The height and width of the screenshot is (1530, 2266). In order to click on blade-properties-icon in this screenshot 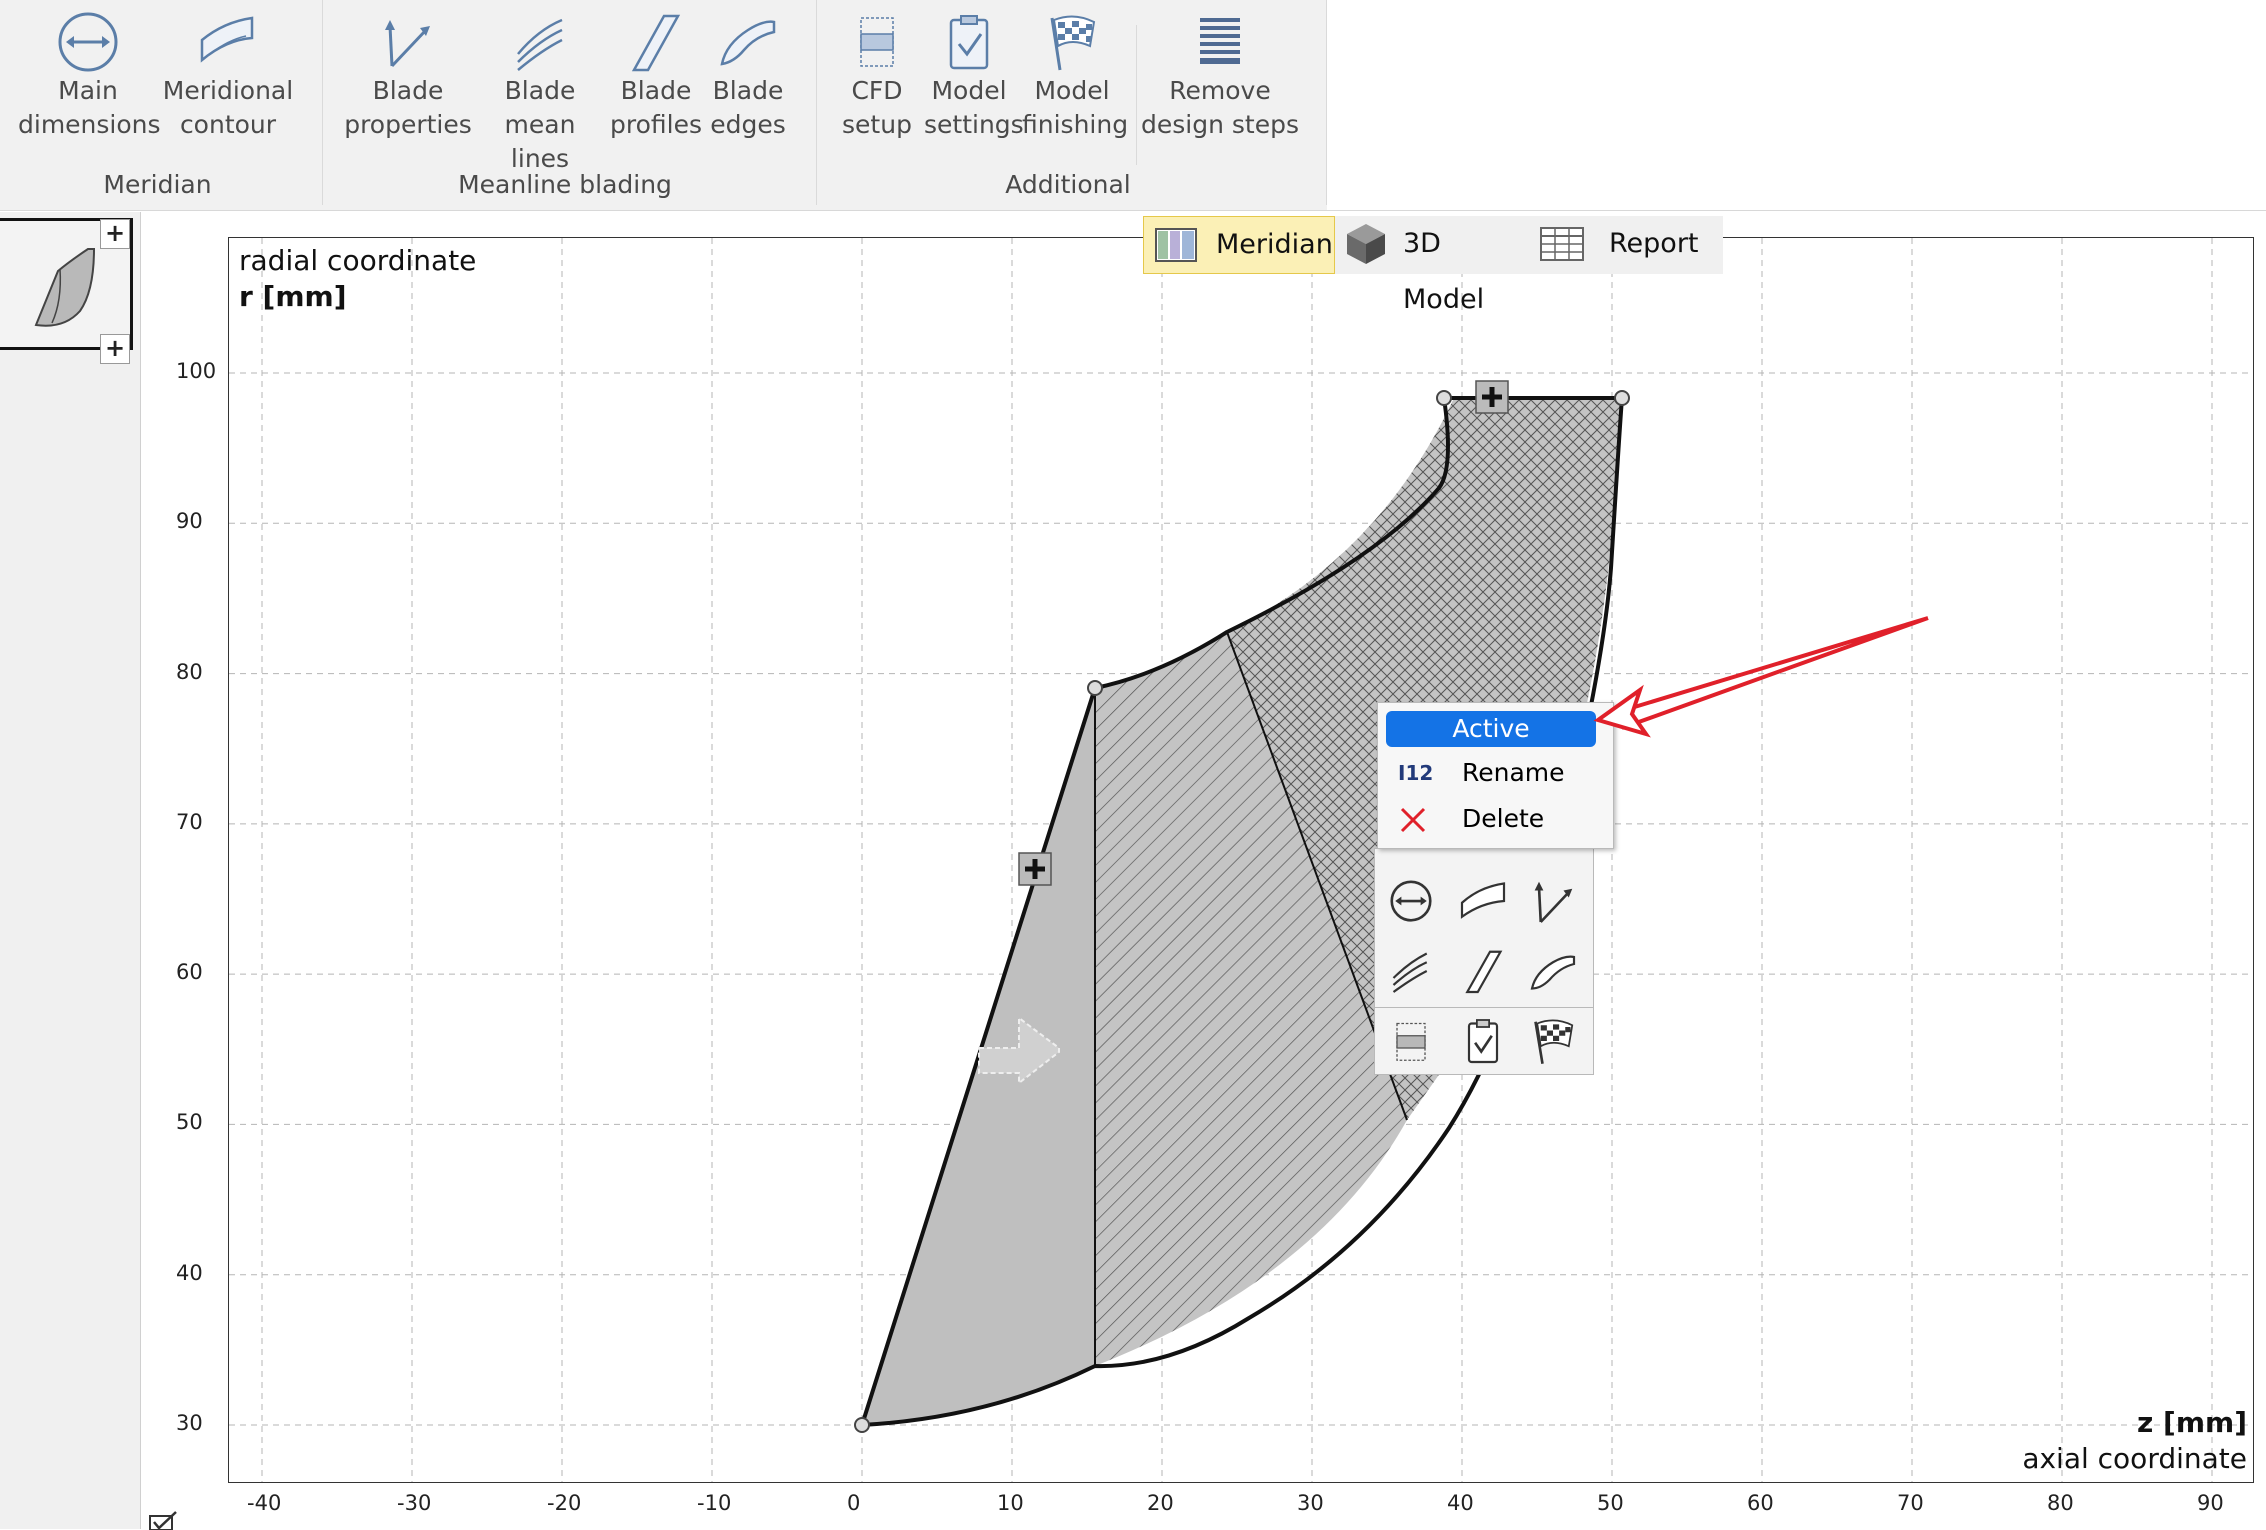, I will do `click(407, 44)`.